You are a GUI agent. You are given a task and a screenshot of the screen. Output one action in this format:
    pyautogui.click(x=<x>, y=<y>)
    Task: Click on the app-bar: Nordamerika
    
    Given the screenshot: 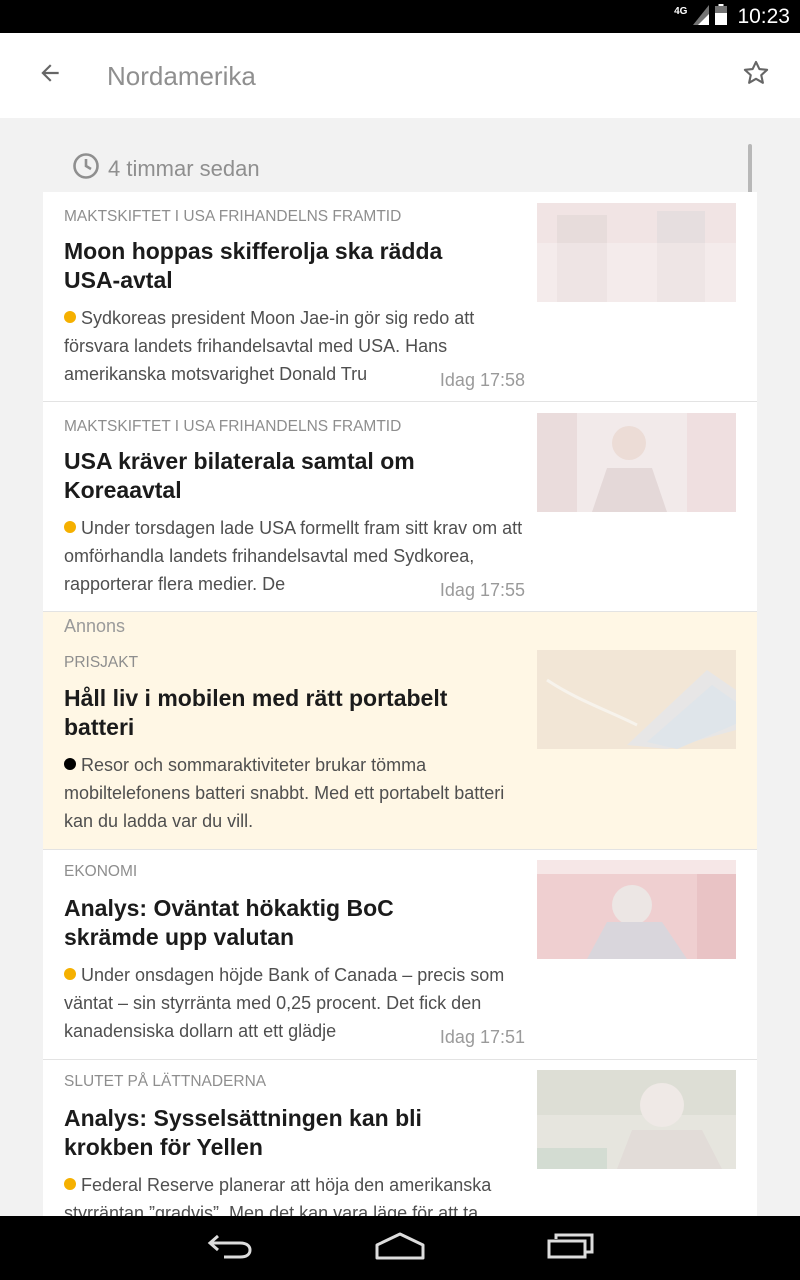 What is the action you would take?
    pyautogui.click(x=400, y=75)
    